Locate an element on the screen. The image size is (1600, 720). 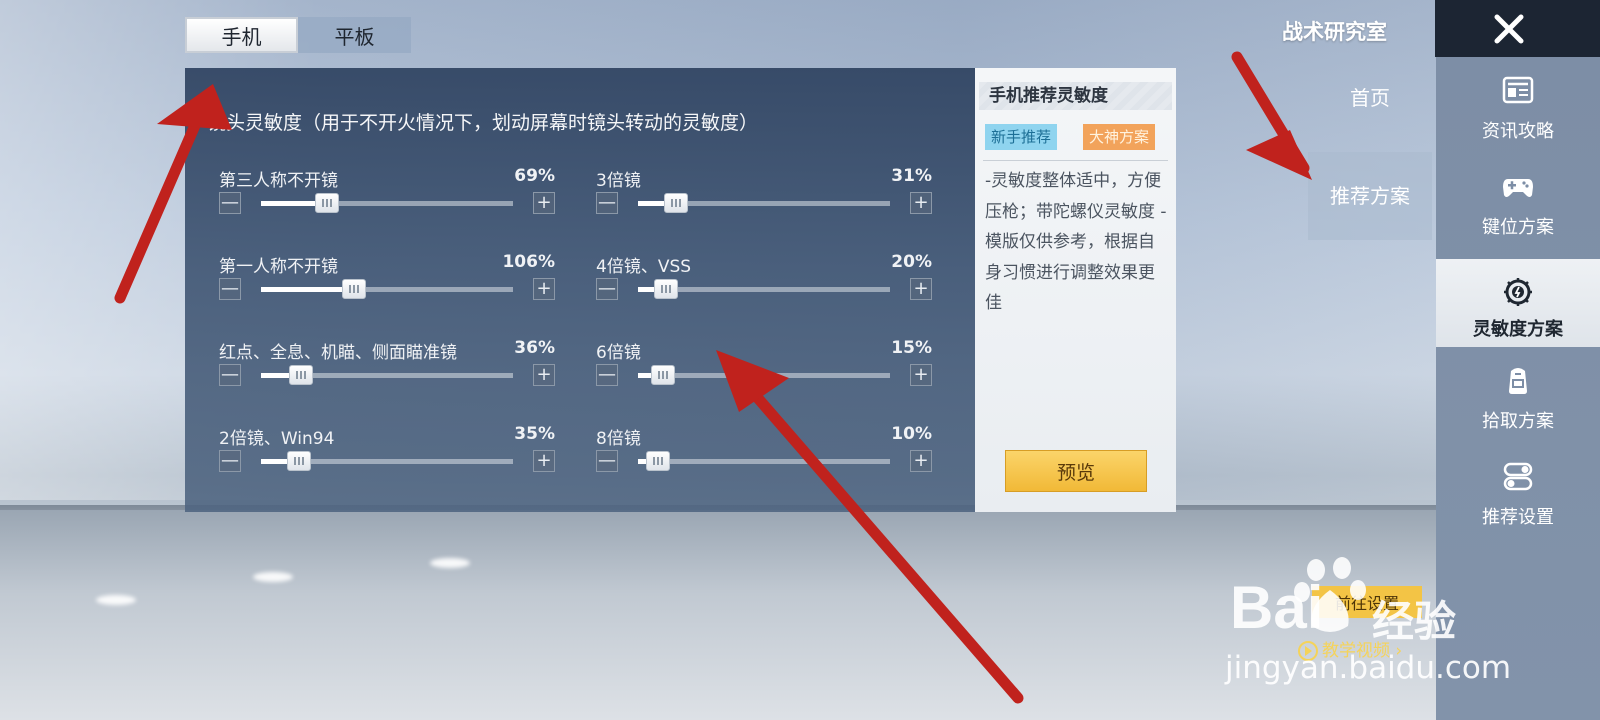
slider-value: 20% is located at coordinates (911, 262).